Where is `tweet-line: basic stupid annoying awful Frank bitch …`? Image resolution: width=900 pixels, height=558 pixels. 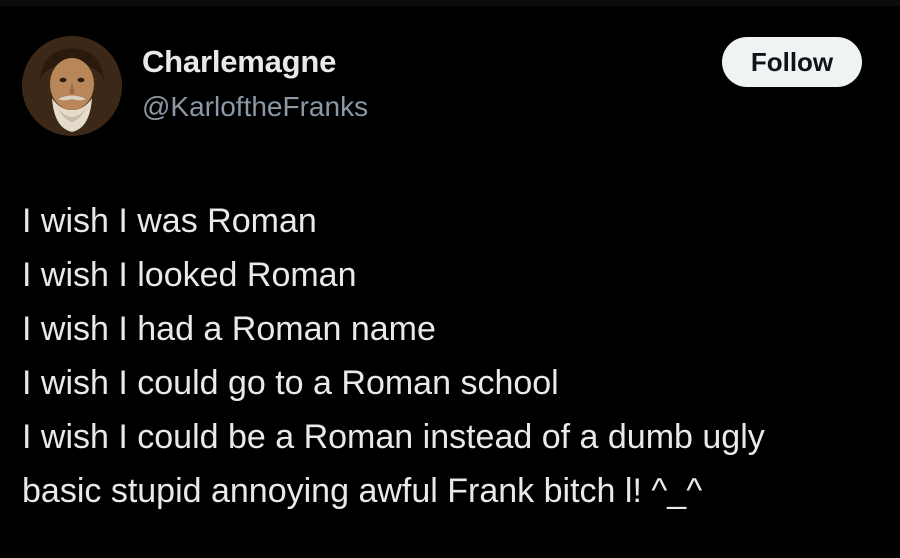
tweet-line: basic stupid annoying awful Frank bitch … is located at coordinates (362, 491).